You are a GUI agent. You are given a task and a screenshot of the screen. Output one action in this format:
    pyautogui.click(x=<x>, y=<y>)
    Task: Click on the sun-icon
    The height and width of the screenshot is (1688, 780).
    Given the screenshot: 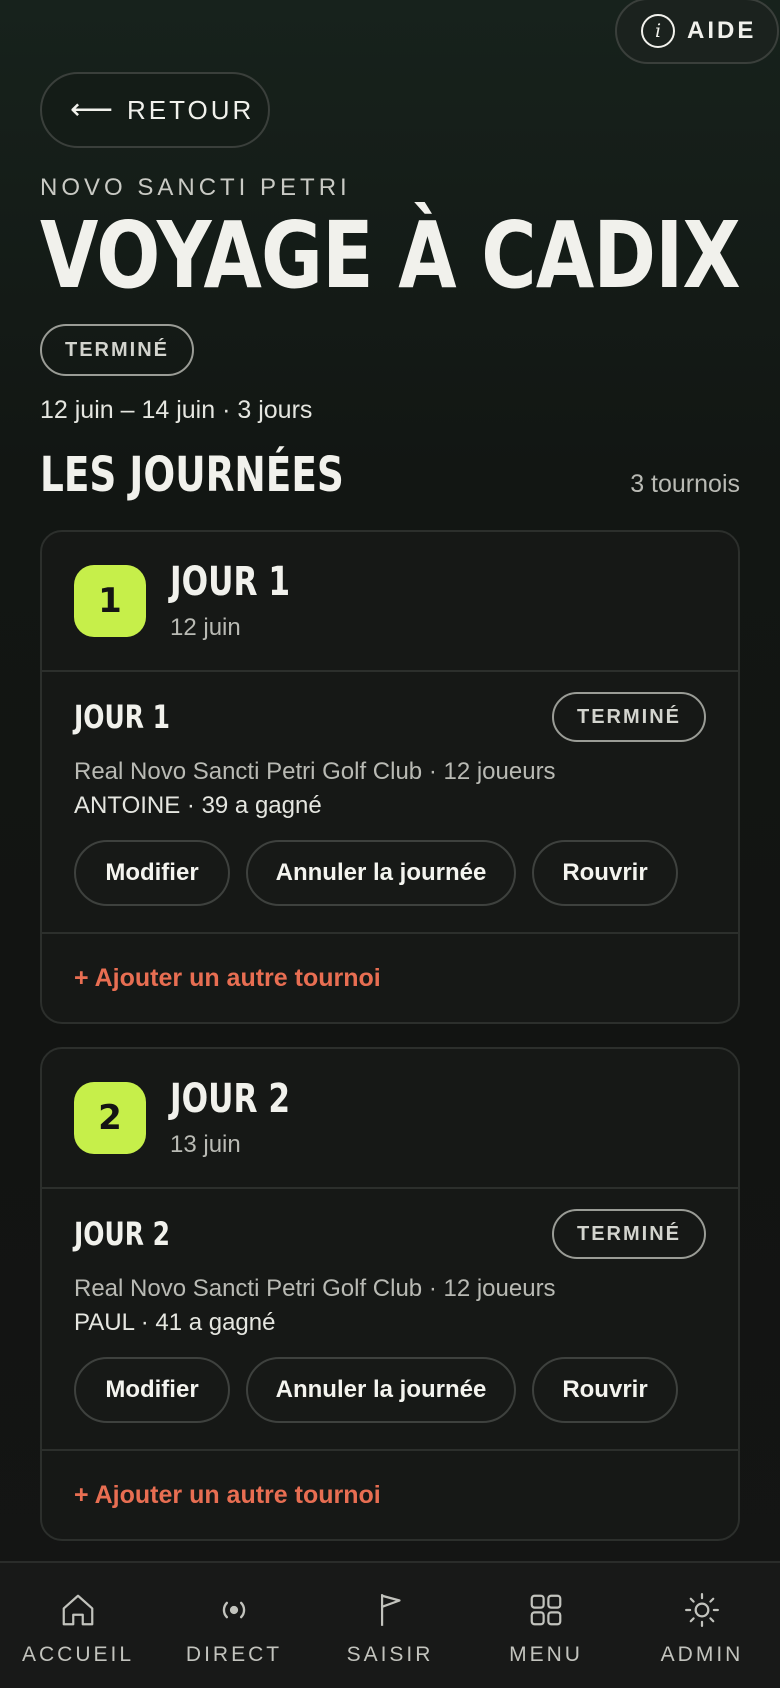 What is the action you would take?
    pyautogui.click(x=702, y=1610)
    